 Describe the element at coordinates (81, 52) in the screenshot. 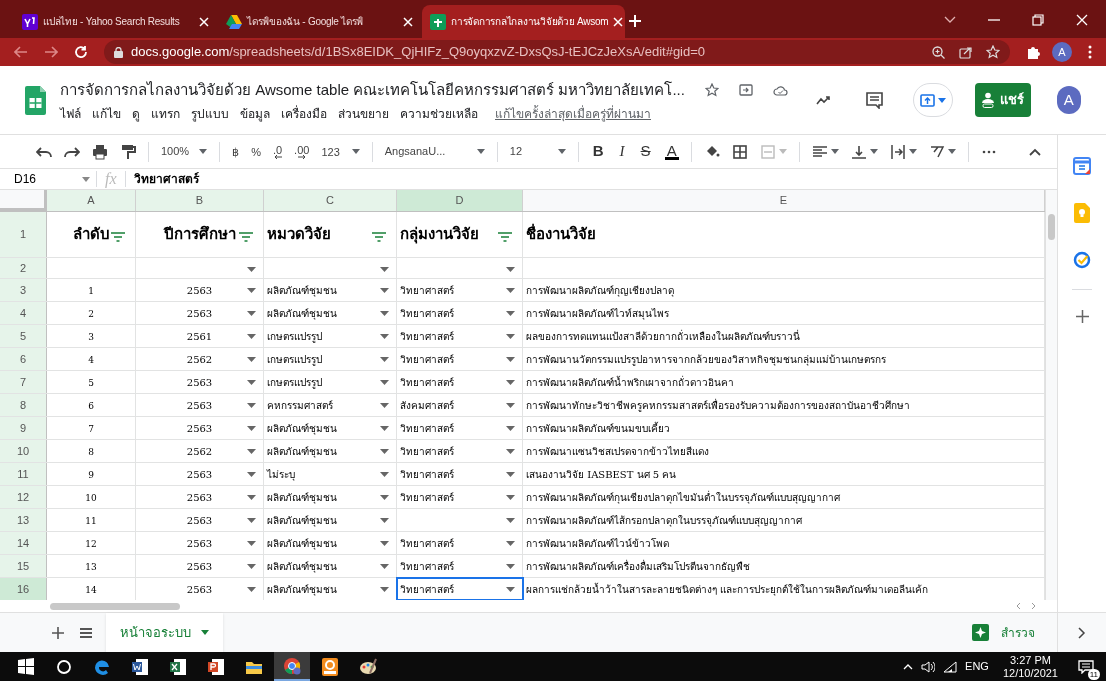

I see `reload-icon` at that location.